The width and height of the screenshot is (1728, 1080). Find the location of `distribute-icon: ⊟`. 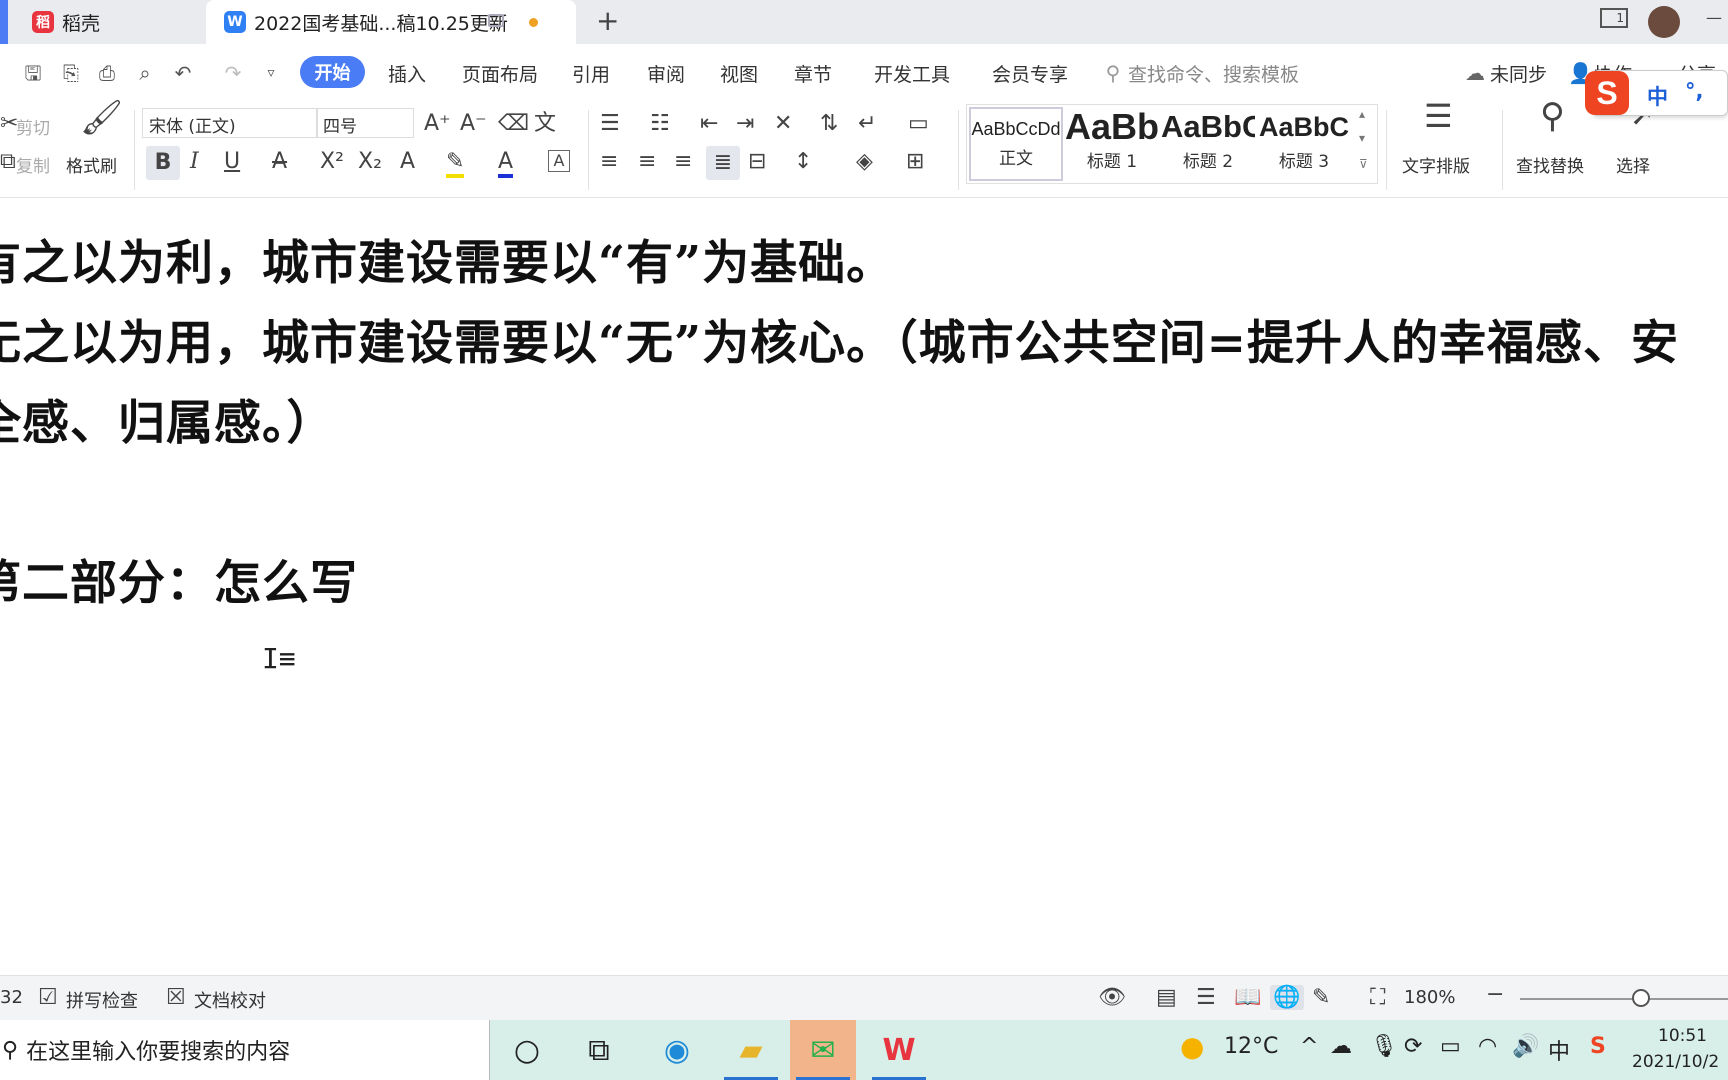

distribute-icon: ⊟ is located at coordinates (757, 162).